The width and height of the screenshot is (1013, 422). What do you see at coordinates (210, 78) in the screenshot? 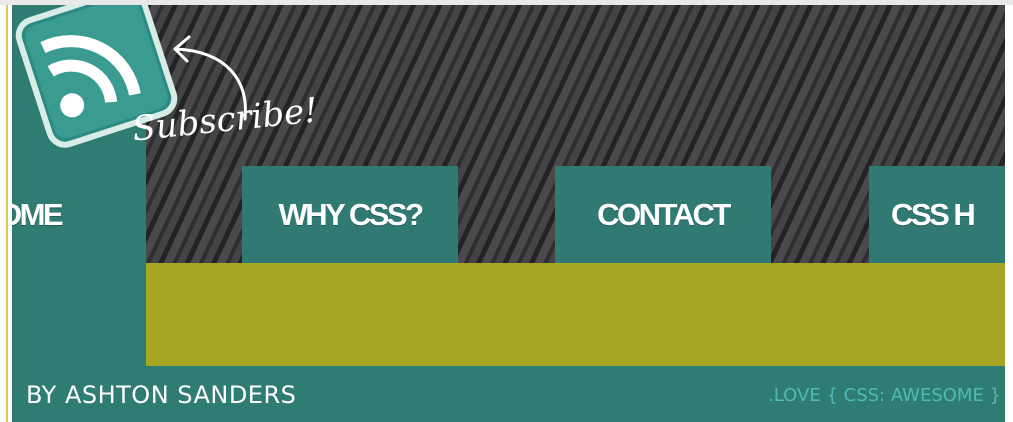
I see `curved-arrow-icon` at bounding box center [210, 78].